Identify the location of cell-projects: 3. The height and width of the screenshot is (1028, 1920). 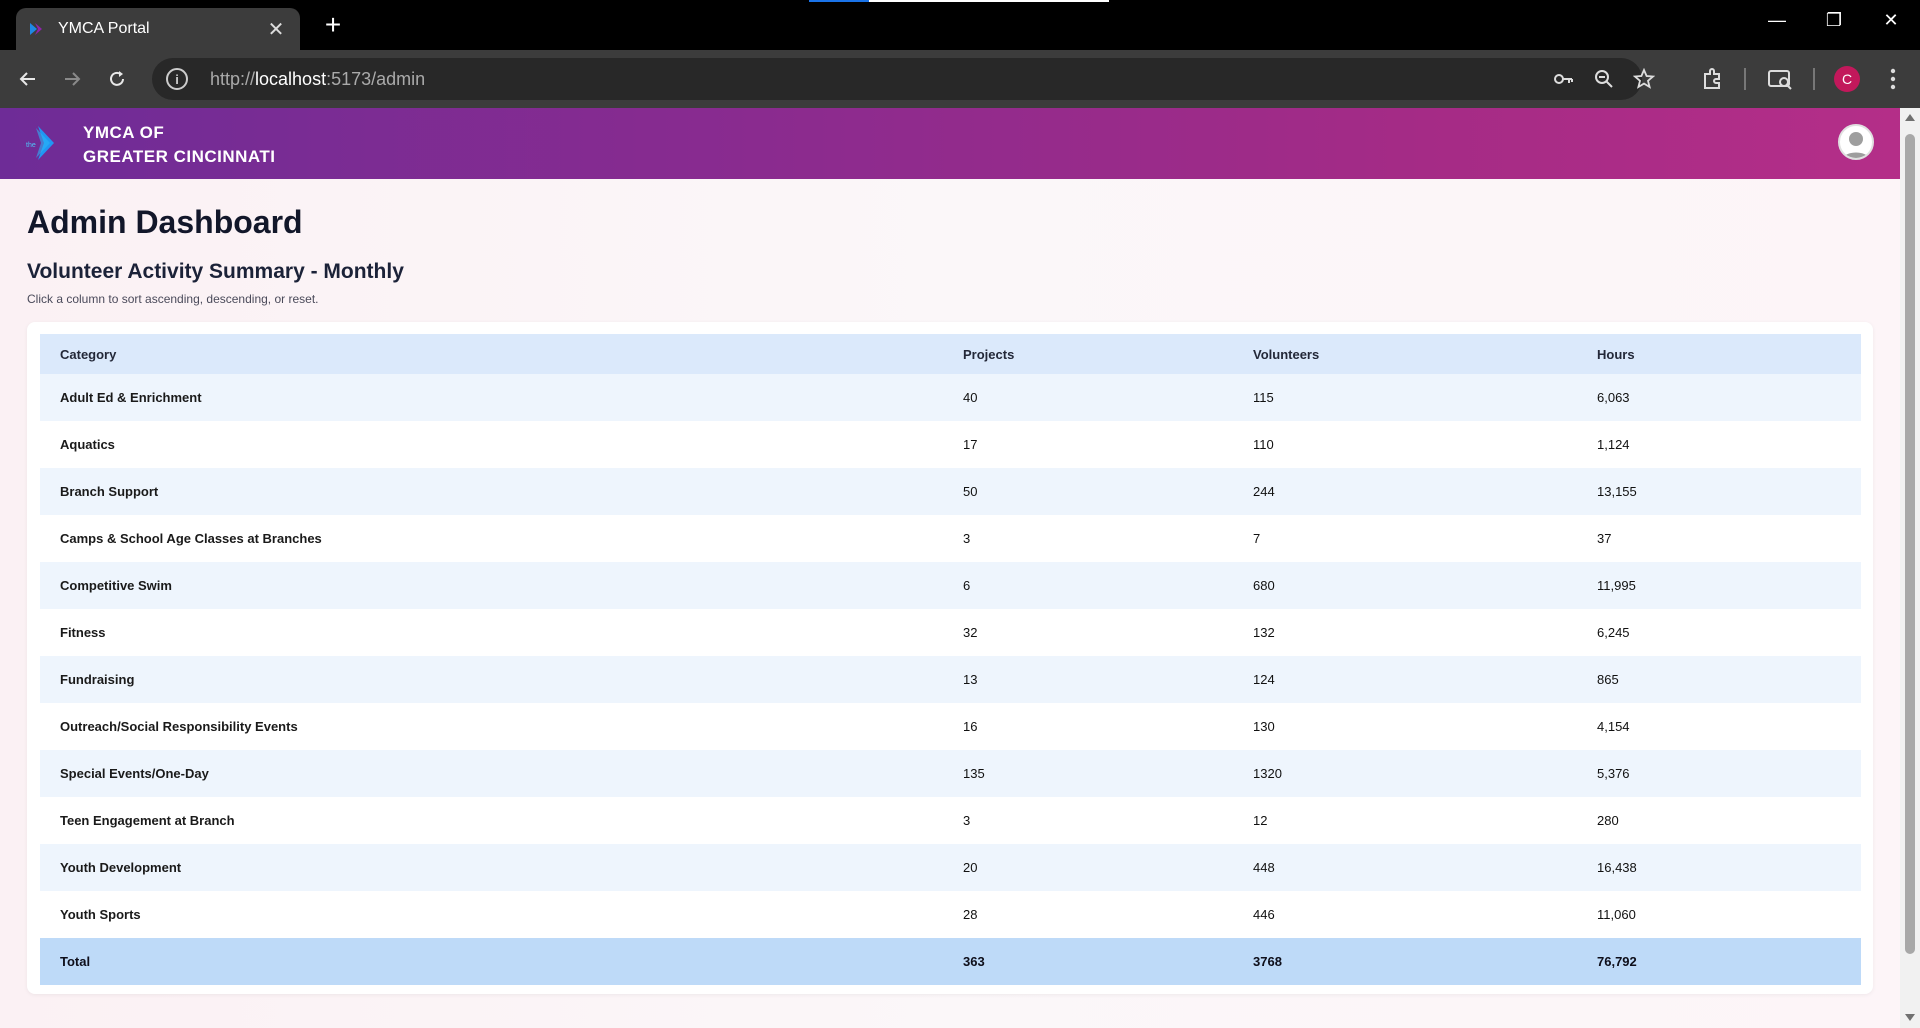
(967, 820).